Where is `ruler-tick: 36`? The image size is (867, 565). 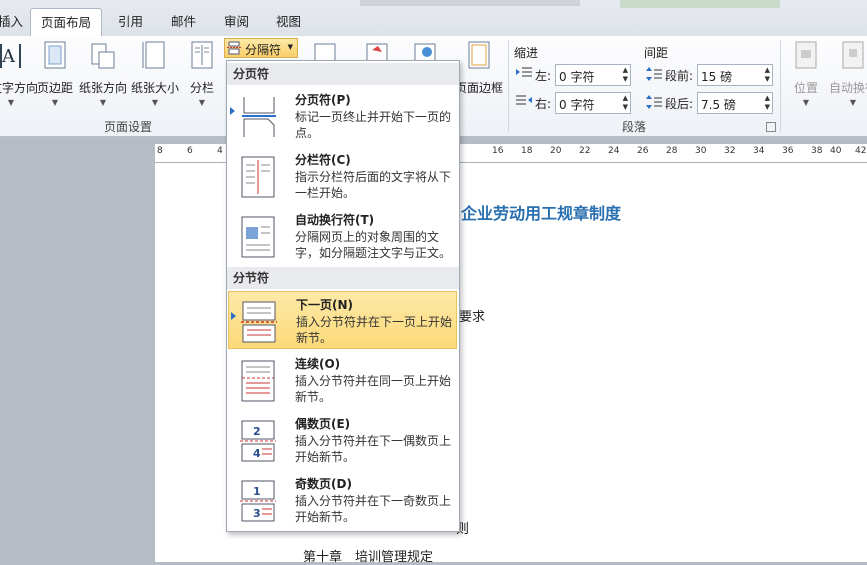 ruler-tick: 36 is located at coordinates (788, 151).